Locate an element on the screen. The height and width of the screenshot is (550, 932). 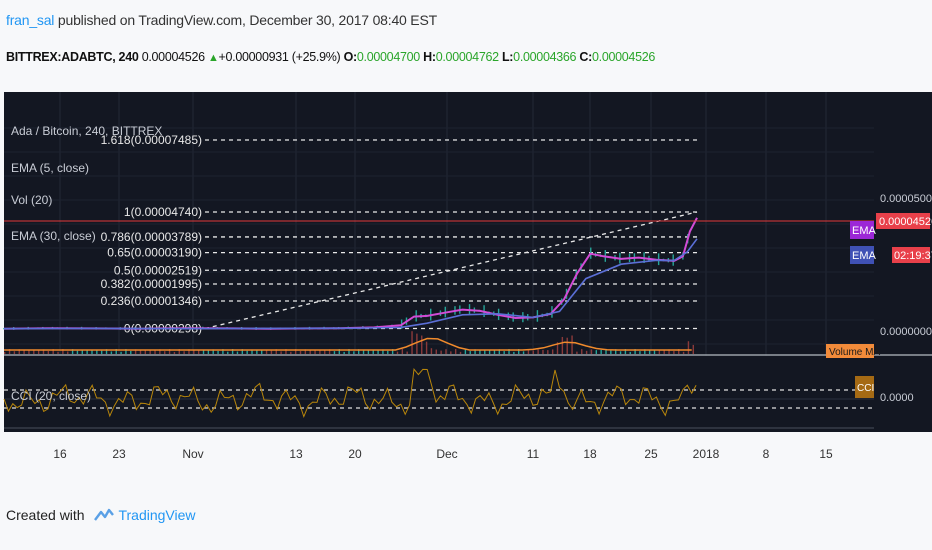
close-value: 0.00004526 is located at coordinates (624, 57).